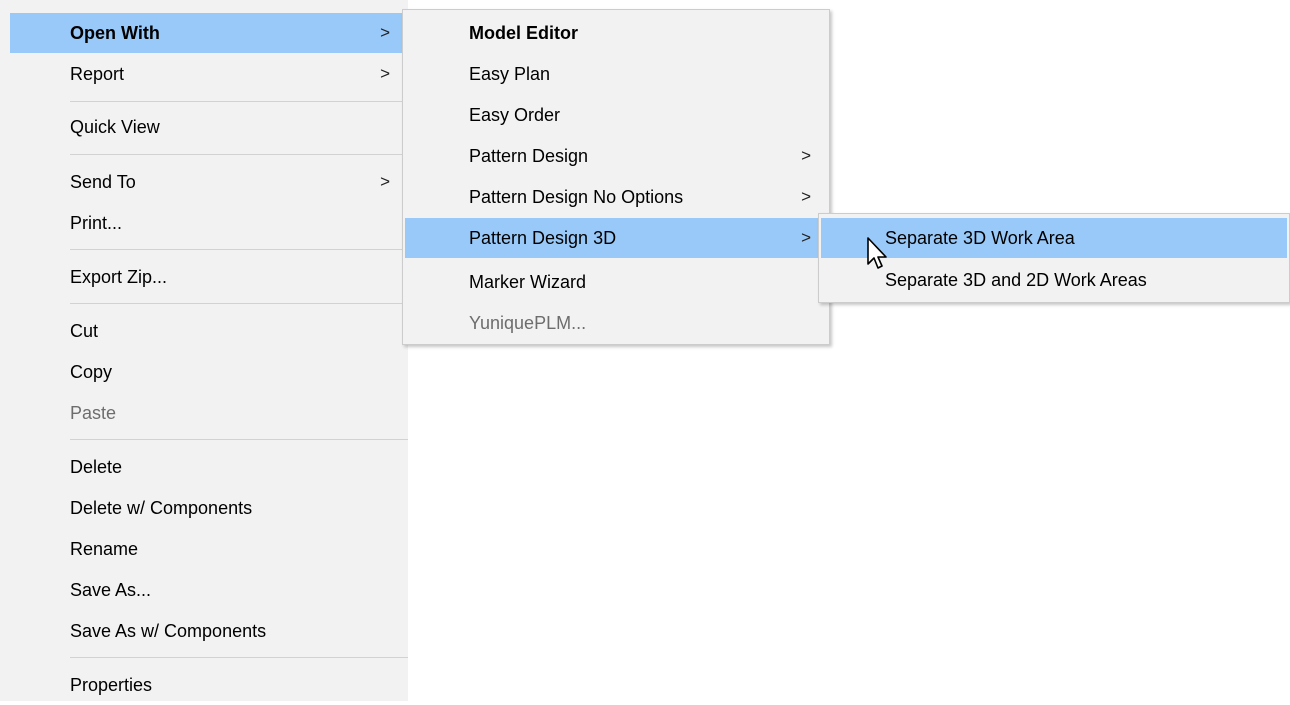 The width and height of the screenshot is (1290, 705). What do you see at coordinates (980, 238) in the screenshot?
I see `menu-item-label: Separate 3D Work Area` at bounding box center [980, 238].